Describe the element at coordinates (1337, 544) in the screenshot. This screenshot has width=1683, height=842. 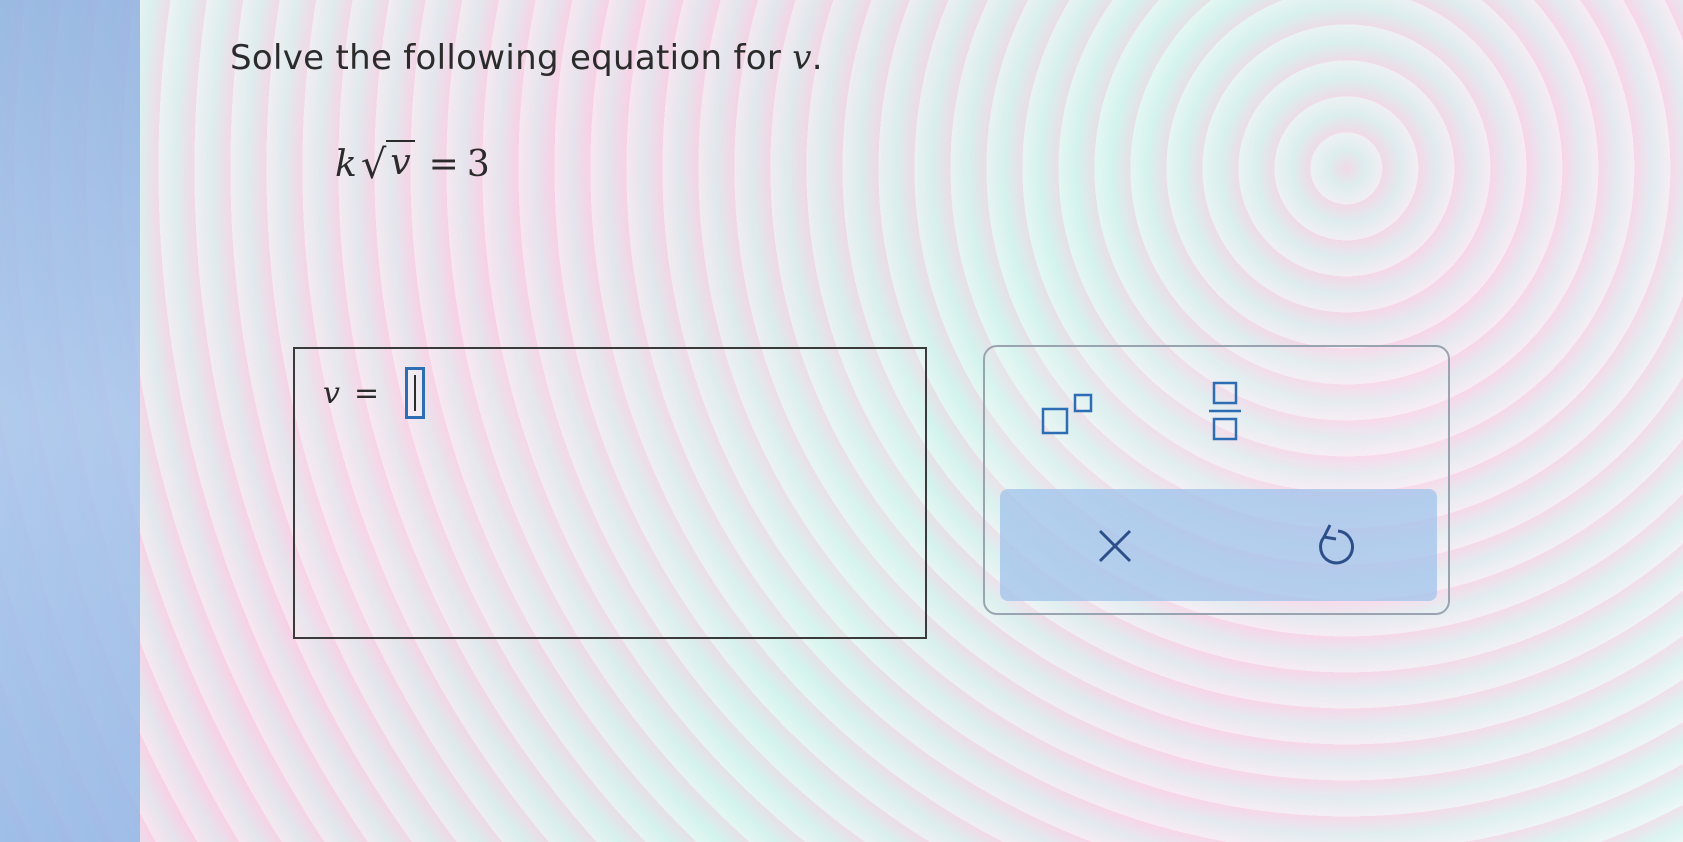
I see `undo-icon` at that location.